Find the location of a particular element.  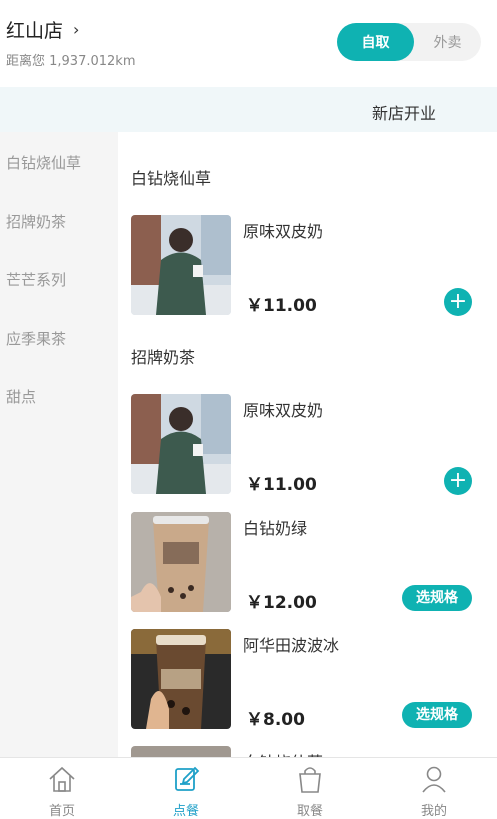

store-name: 红山店 is located at coordinates (35, 31).